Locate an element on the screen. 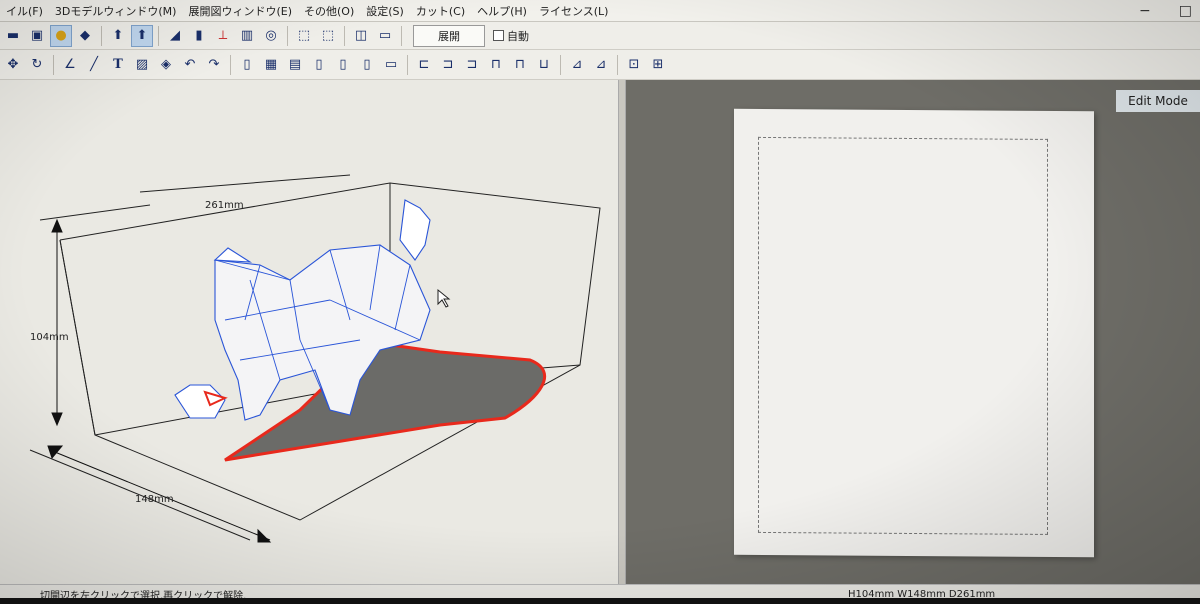  text-icon: T is located at coordinates (118, 65).